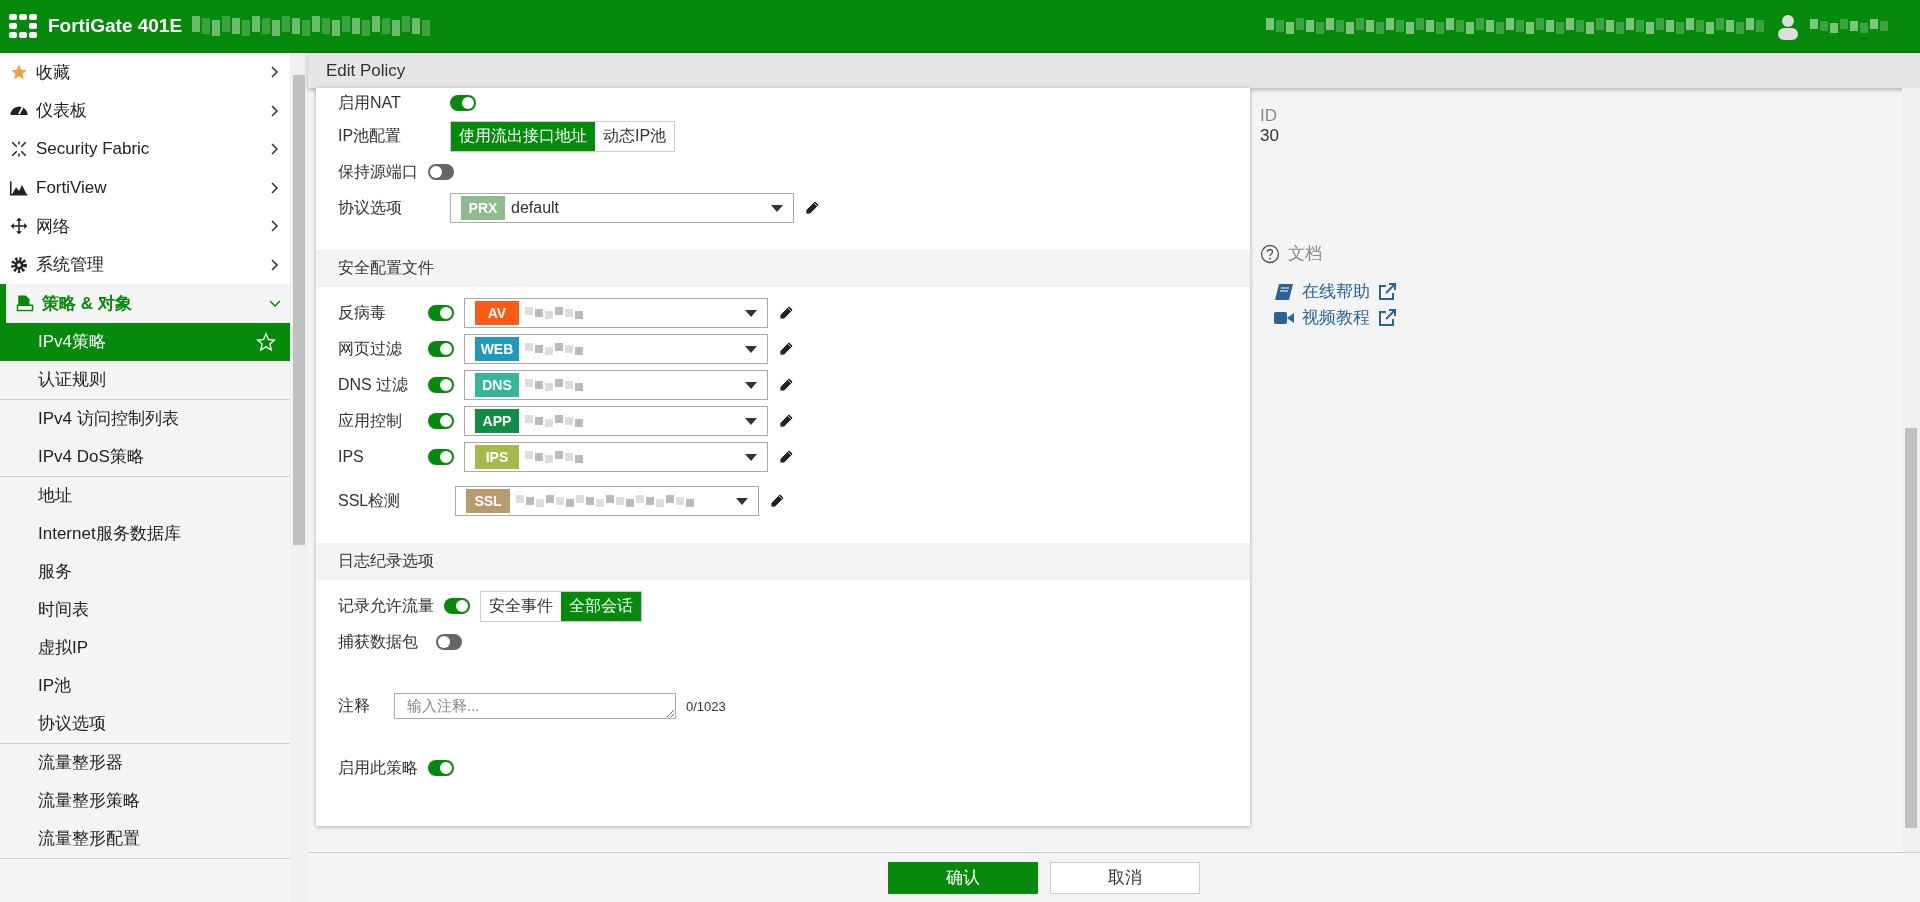 The image size is (1920, 902). Describe the element at coordinates (378, 641) in the screenshot. I see `field-label: 捕获数据包` at that location.